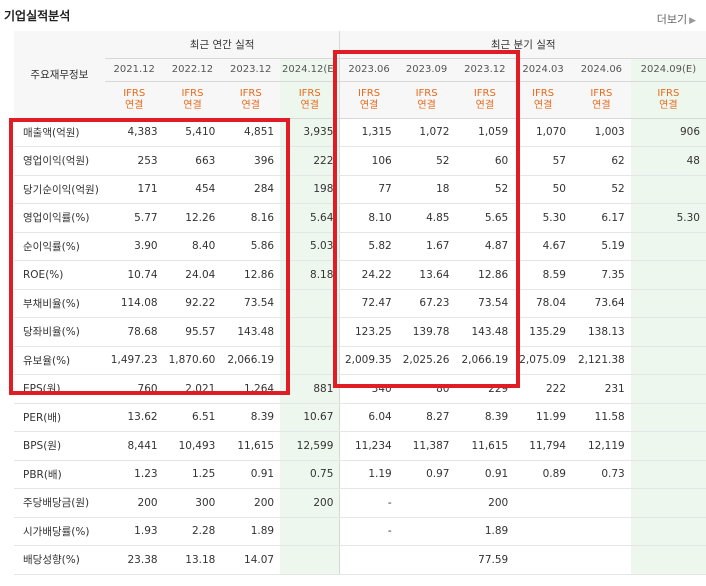 The width and height of the screenshot is (706, 586). I want to click on table-cell: 5.86, so click(251, 246).